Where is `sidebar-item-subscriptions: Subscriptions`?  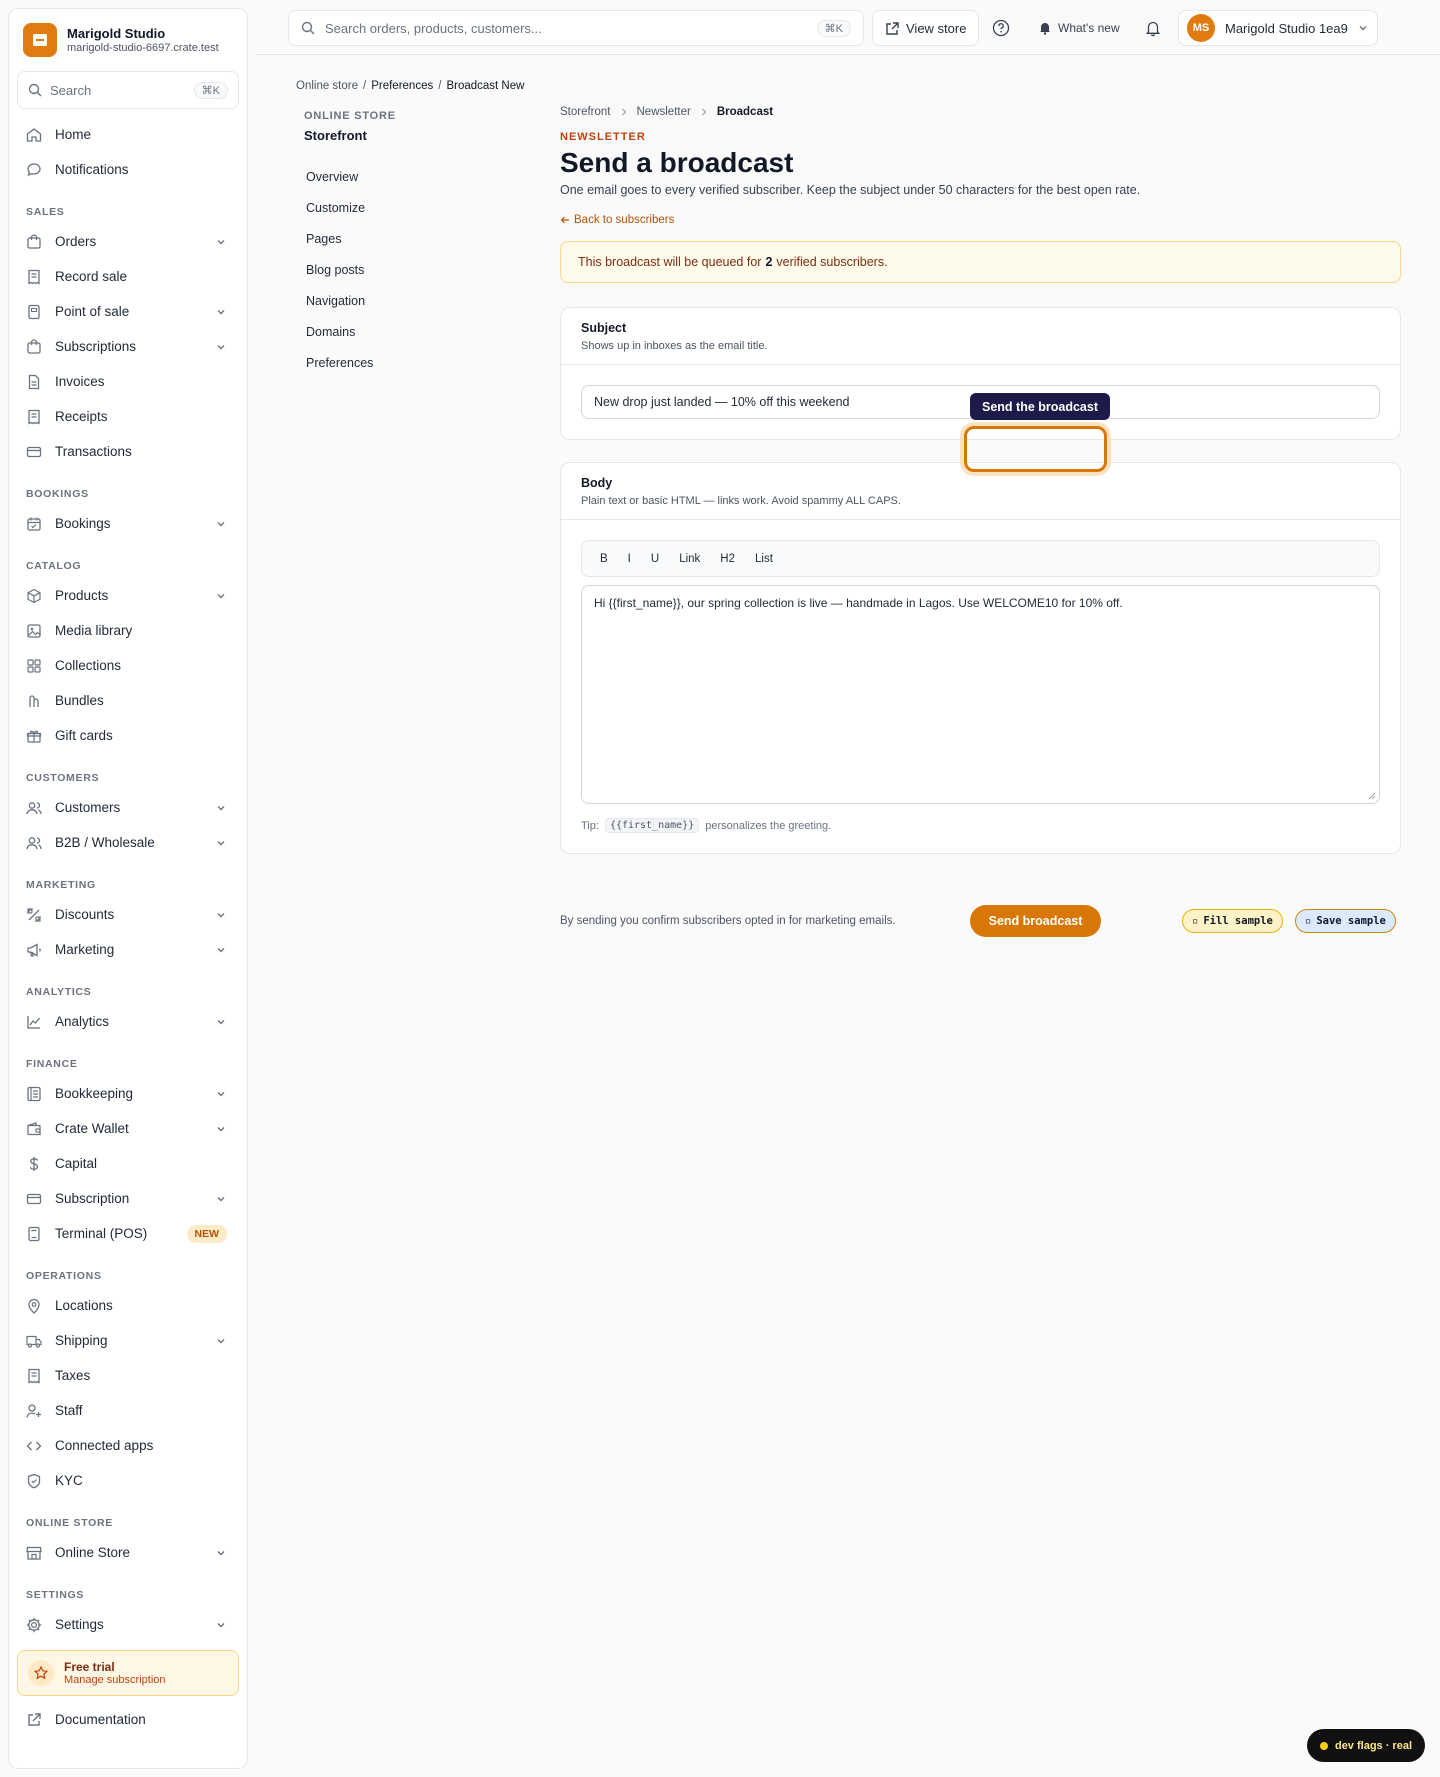 sidebar-item-subscriptions: Subscriptions is located at coordinates (128, 346).